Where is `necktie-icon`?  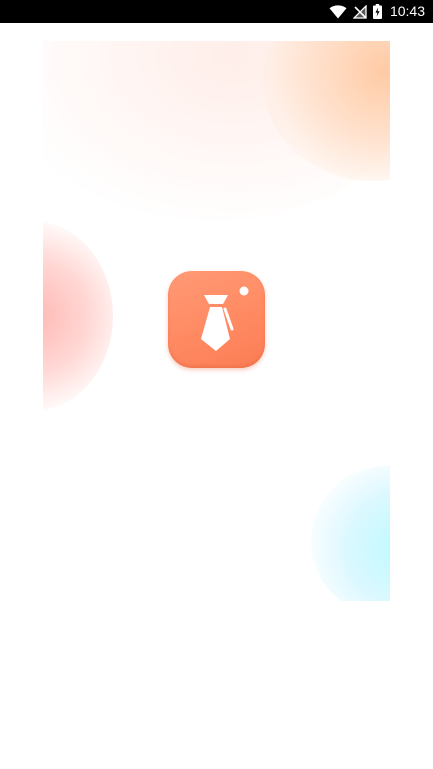
necktie-icon is located at coordinates (225, 318).